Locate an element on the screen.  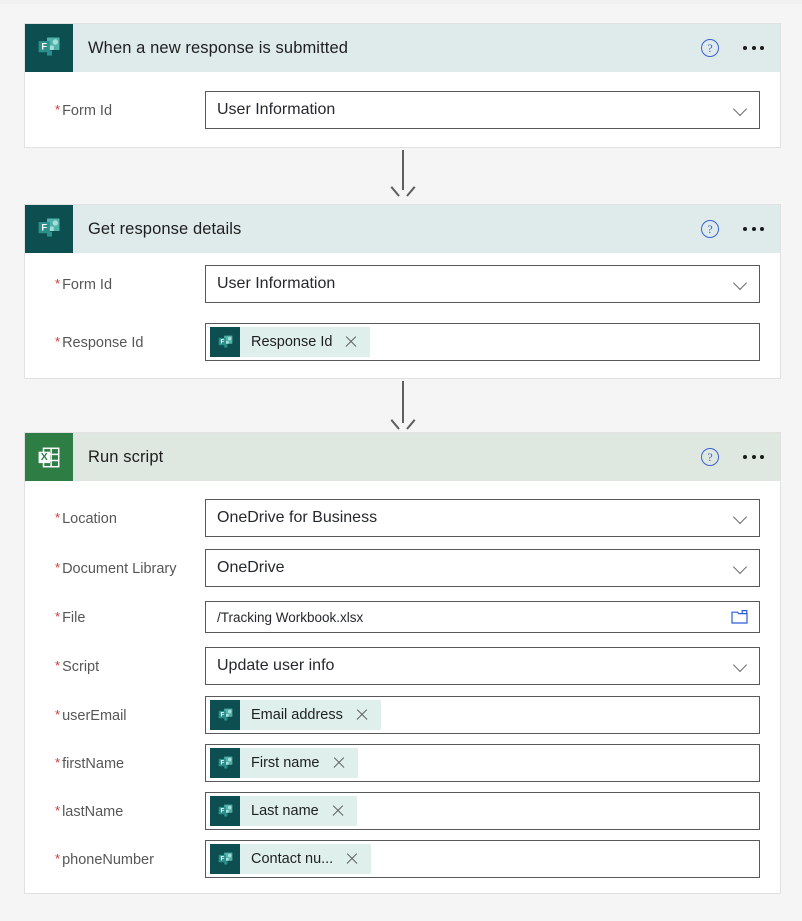
field-label: * firstName is located at coordinates (115, 763).